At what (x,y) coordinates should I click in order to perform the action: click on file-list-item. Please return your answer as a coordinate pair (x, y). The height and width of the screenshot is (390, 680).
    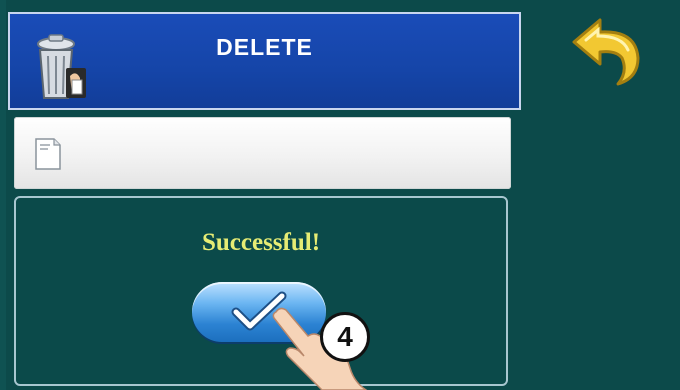
    Looking at the image, I should click on (262, 153).